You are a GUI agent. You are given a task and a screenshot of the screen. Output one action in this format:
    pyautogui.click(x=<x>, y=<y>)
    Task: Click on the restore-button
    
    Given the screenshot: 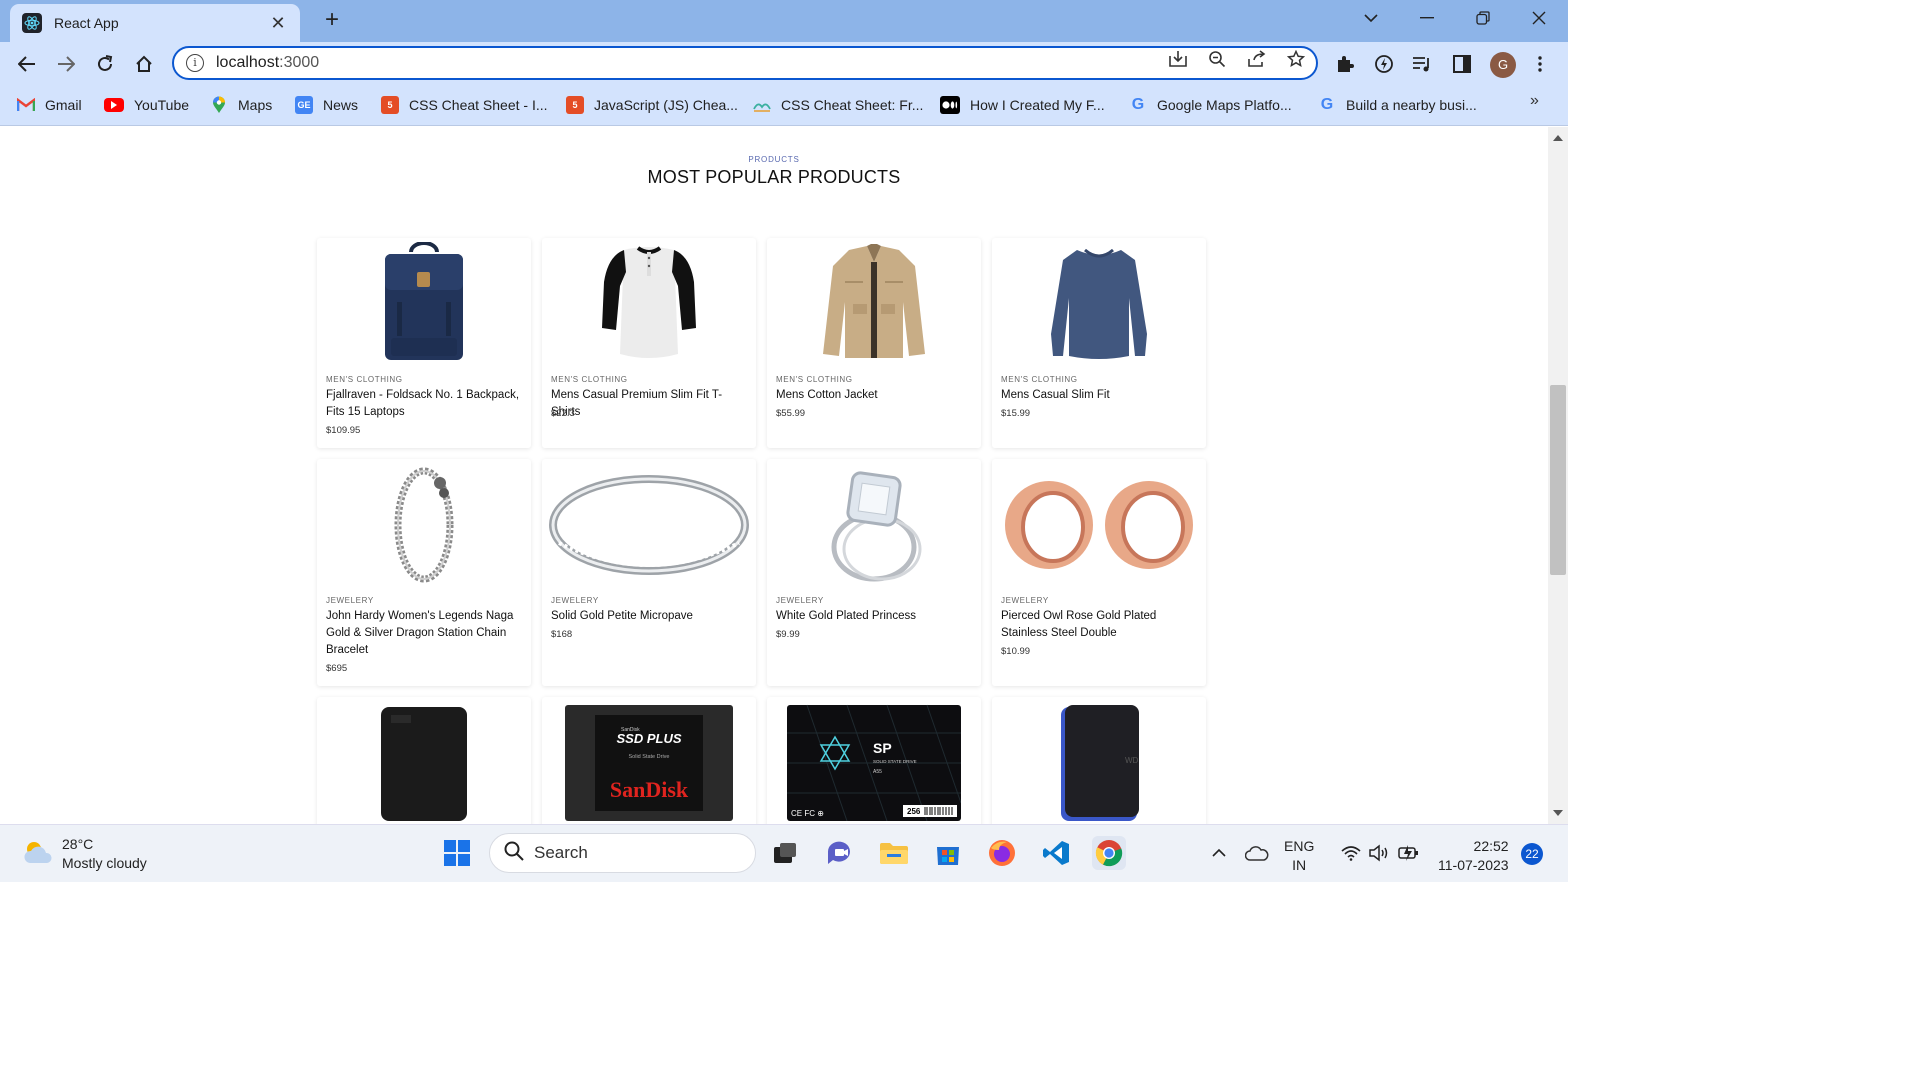 What is the action you would take?
    pyautogui.click(x=1483, y=18)
    